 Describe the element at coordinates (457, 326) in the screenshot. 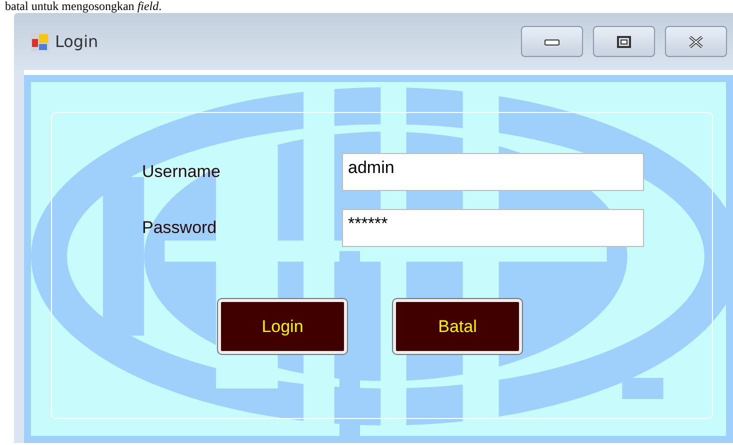

I see `form-button: Batal` at that location.